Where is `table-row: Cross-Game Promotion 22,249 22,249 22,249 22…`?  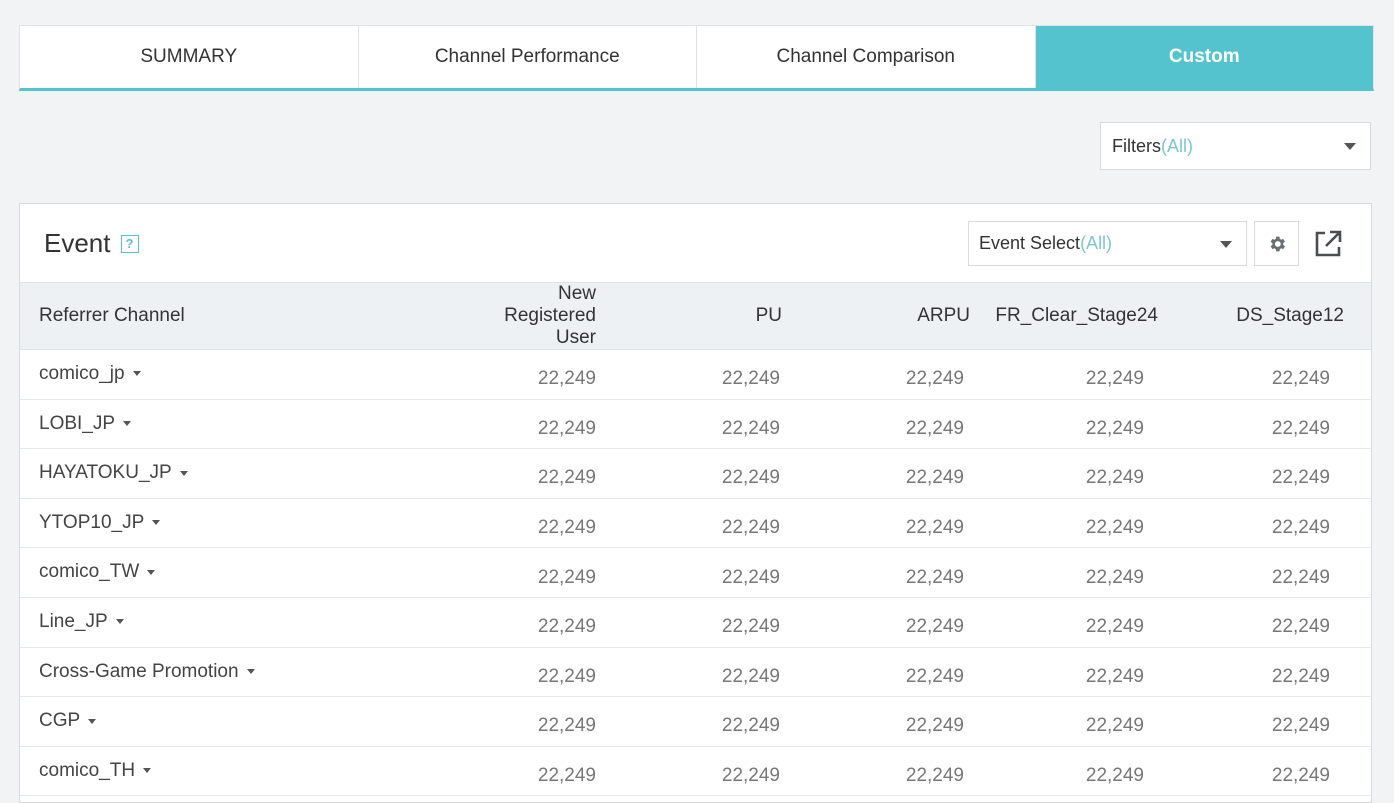
table-row: Cross-Game Promotion 22,249 22,249 22,249 22… is located at coordinates (695, 672).